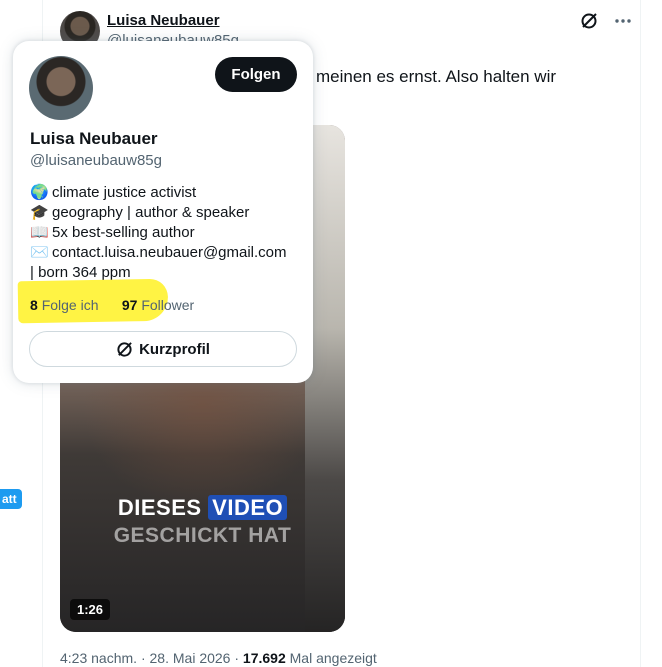 The height and width of the screenshot is (667, 662). What do you see at coordinates (94, 139) in the screenshot?
I see `card-name: Luisa Neubauer` at bounding box center [94, 139].